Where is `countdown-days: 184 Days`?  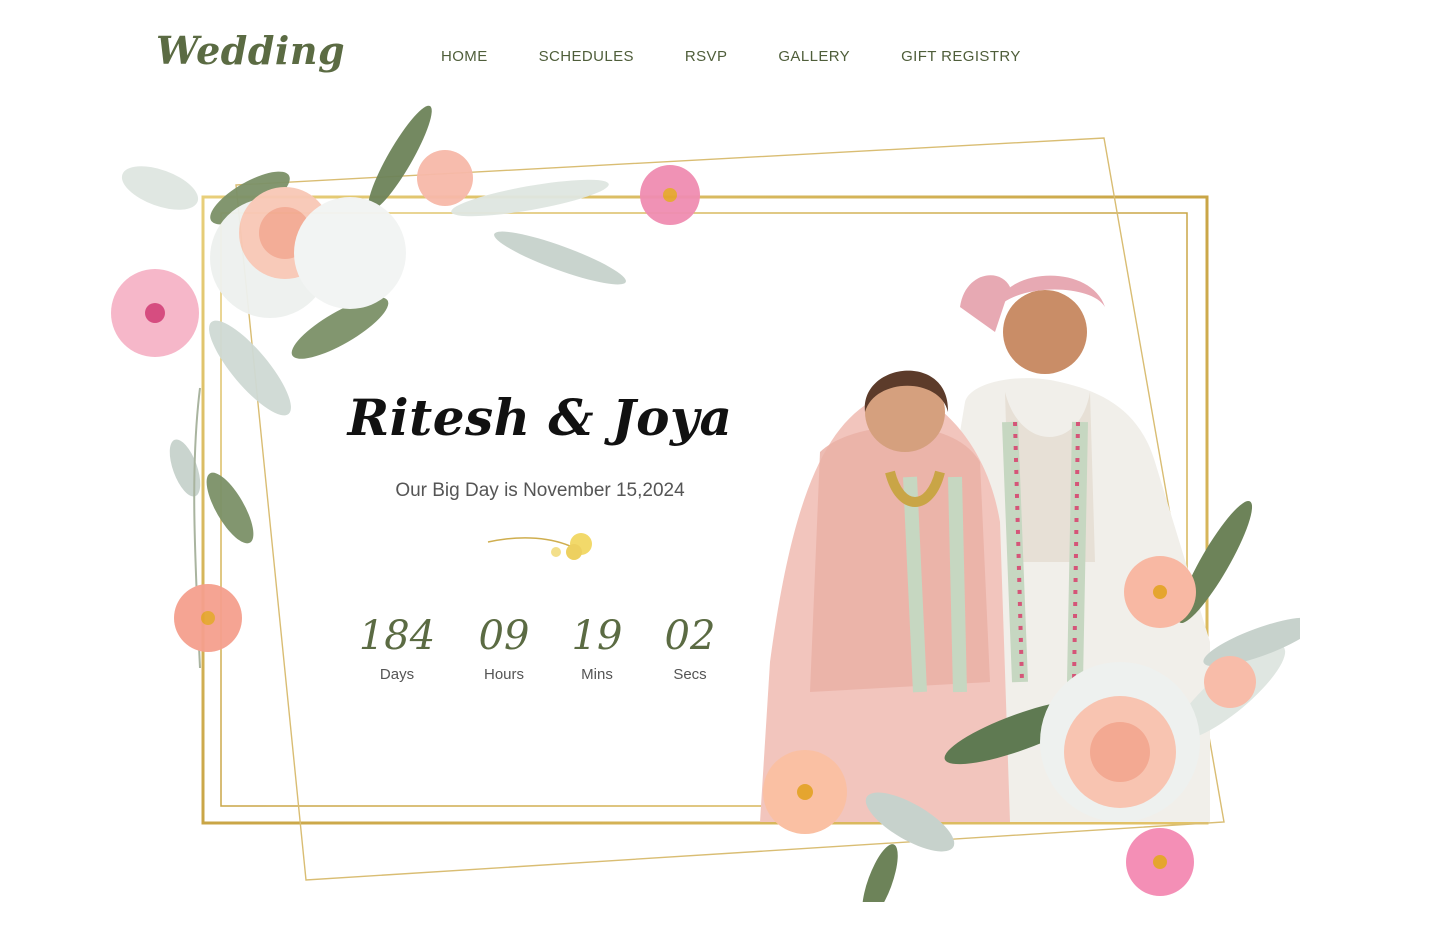 countdown-days: 184 Days is located at coordinates (397, 647).